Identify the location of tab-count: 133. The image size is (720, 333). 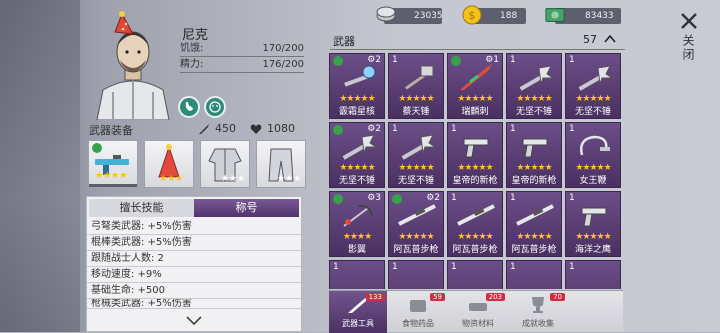
(375, 297).